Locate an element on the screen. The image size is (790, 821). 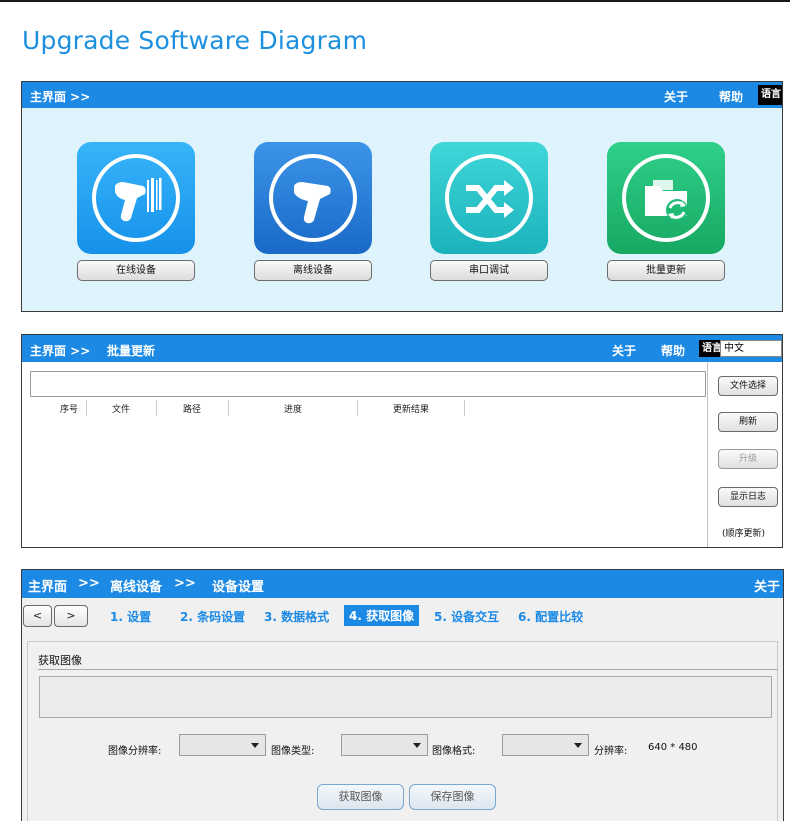
folder-refresh-icon is located at coordinates (666, 200).